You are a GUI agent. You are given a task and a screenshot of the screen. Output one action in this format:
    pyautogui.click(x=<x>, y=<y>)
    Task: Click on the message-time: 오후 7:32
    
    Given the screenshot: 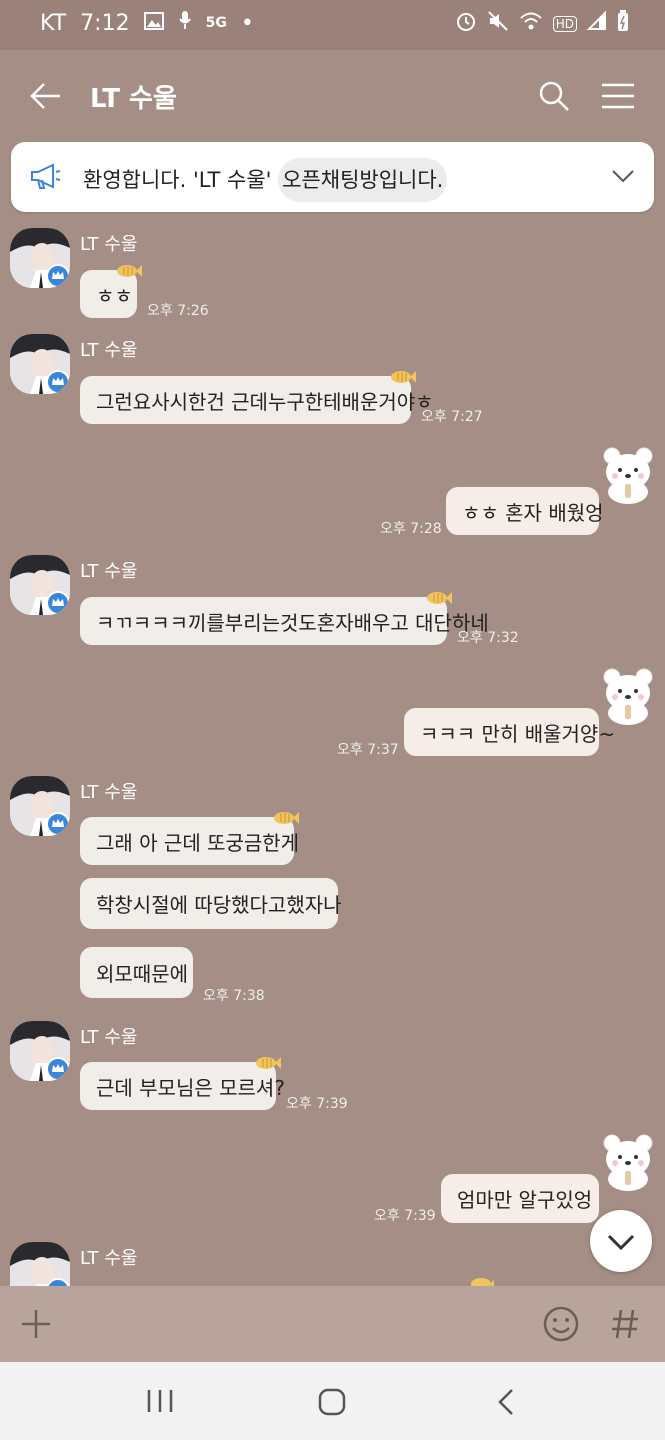 What is the action you would take?
    pyautogui.click(x=488, y=638)
    